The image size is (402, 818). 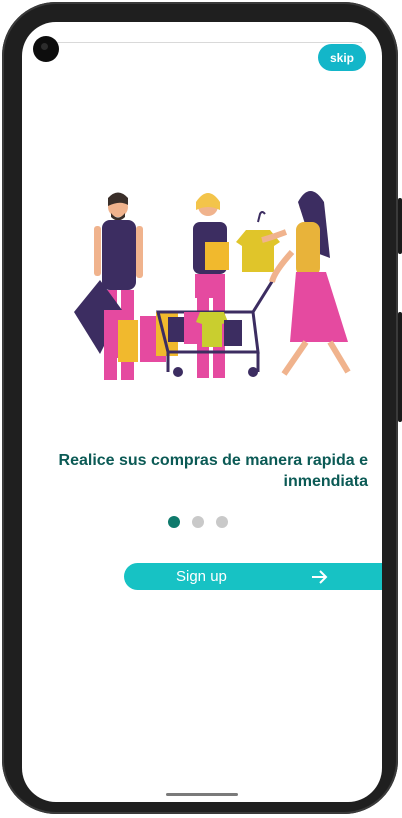 I want to click on pagination-dots, so click(x=198, y=522).